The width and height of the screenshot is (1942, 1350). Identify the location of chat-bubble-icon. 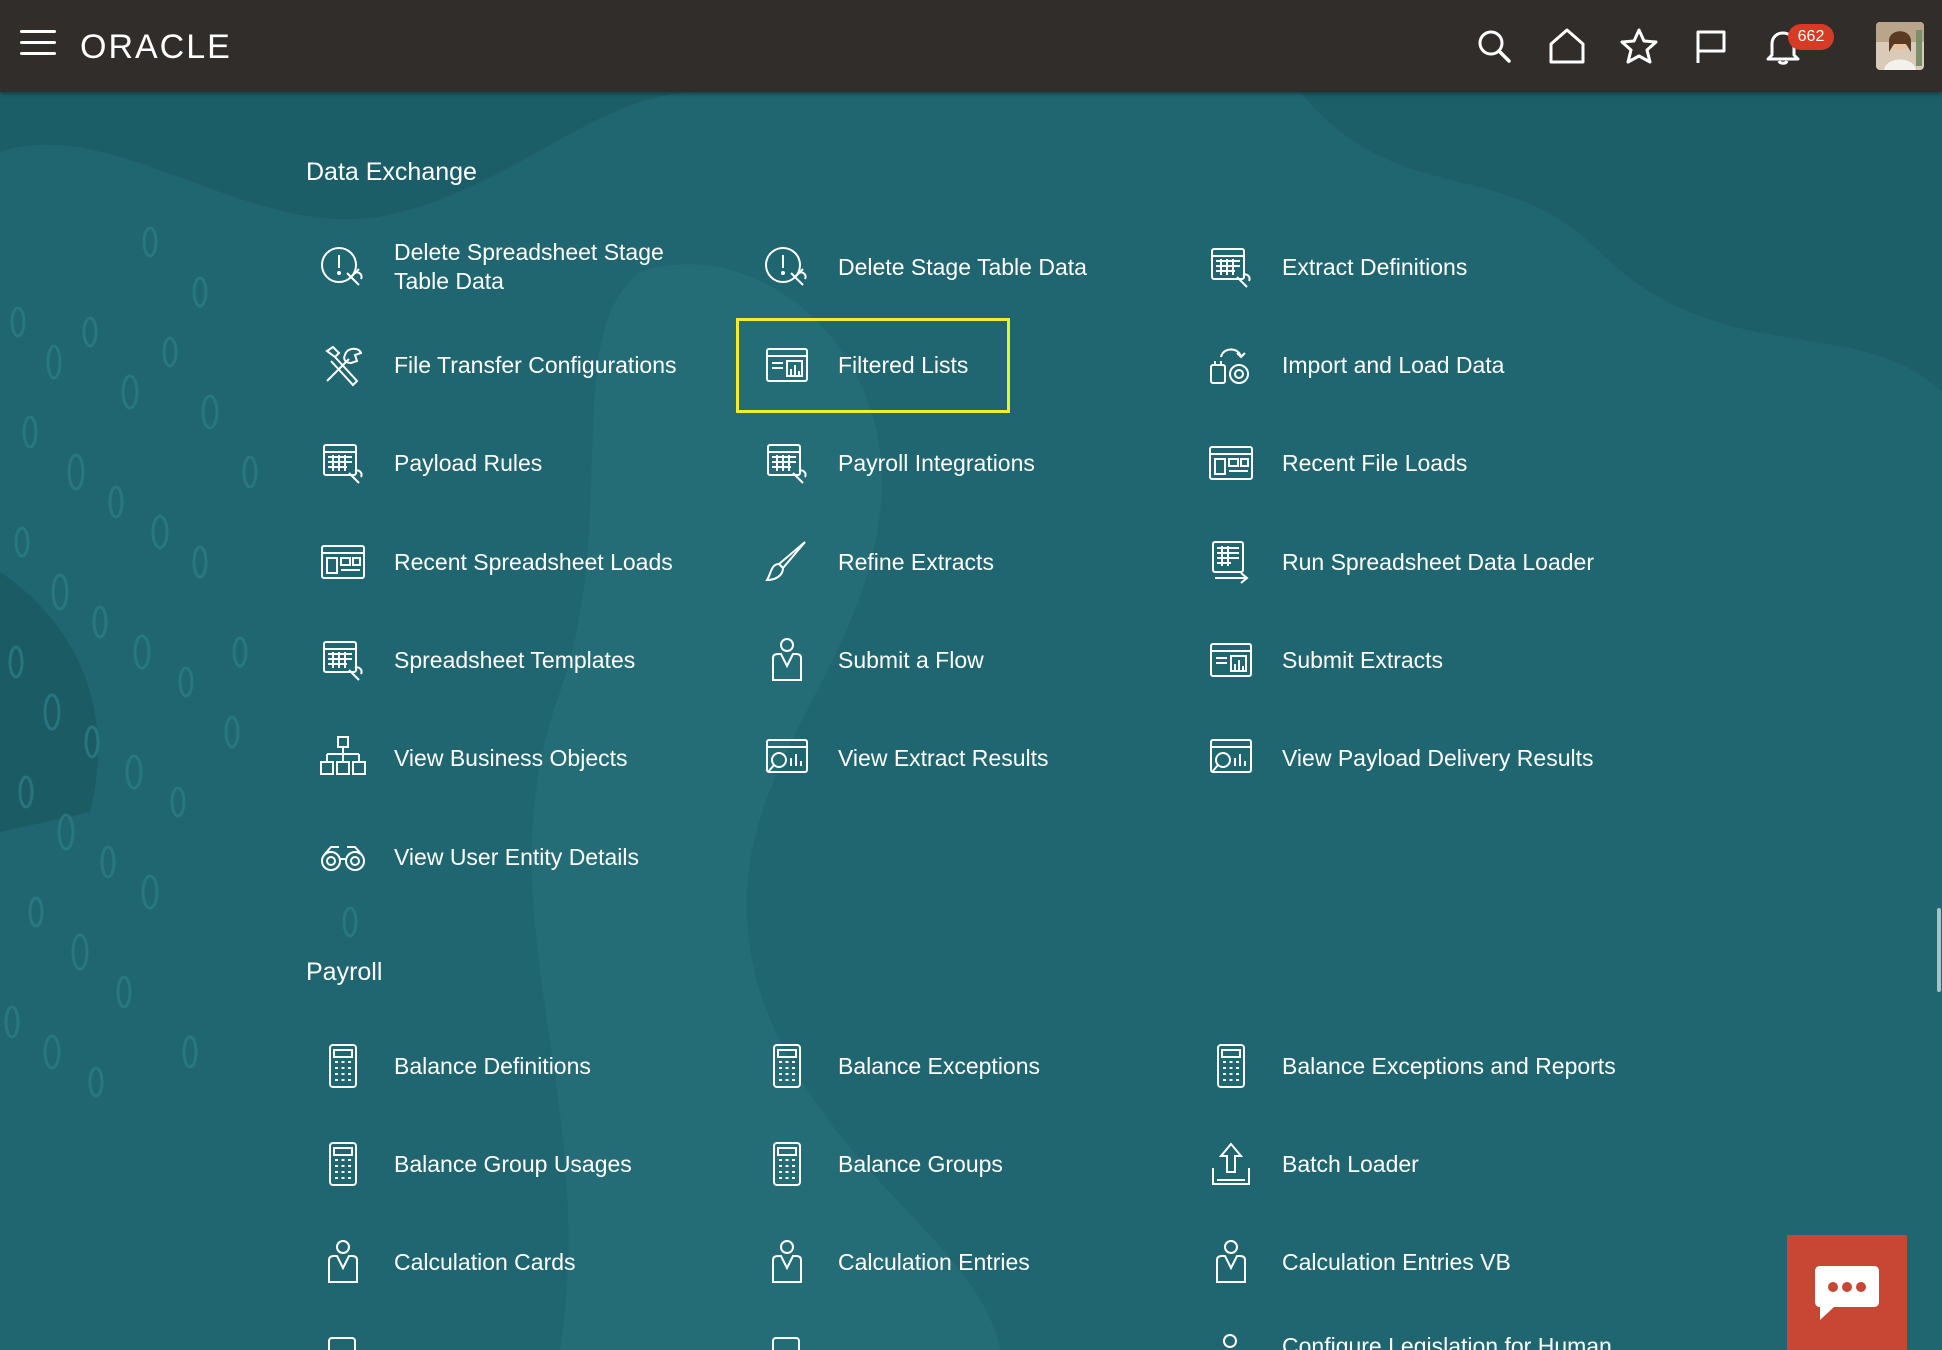
(1847, 1292).